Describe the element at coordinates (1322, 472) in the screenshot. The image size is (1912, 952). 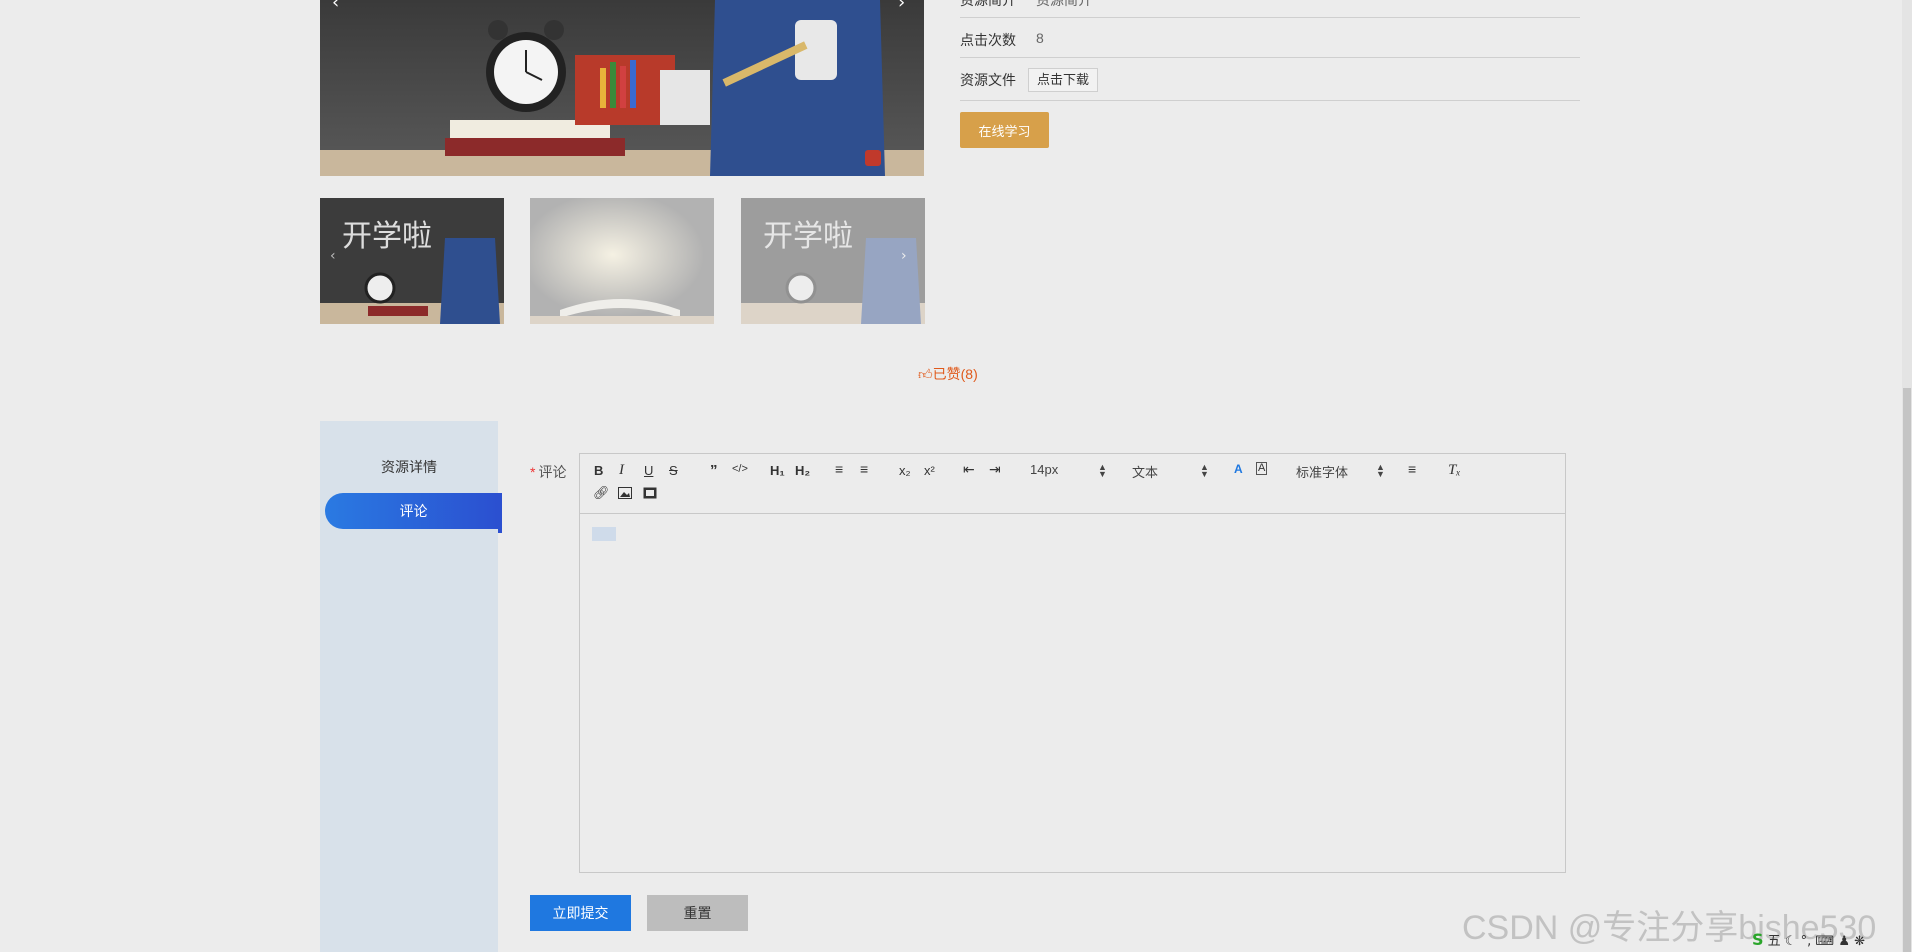
I see `font-family-value: 标准字体` at that location.